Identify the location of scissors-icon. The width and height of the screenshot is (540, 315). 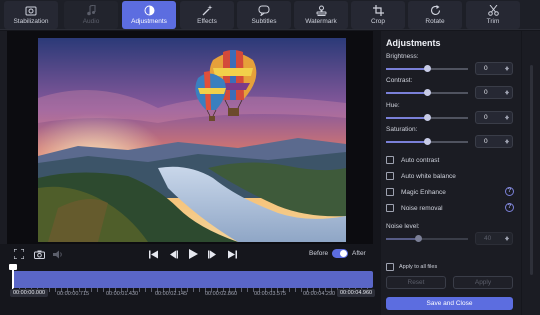
(493, 10).